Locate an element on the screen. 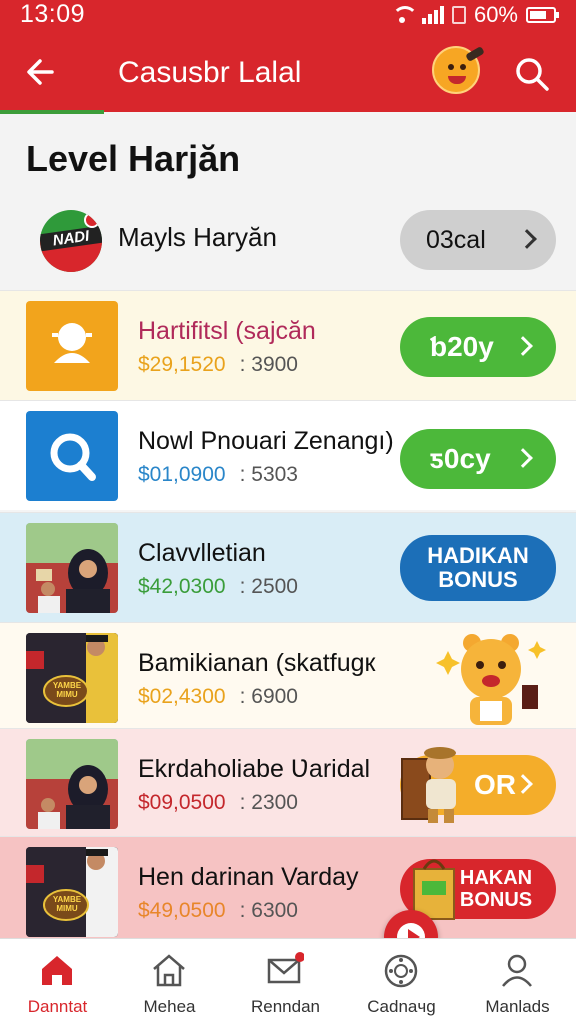 The height and width of the screenshot is (1024, 576). dial-icon is located at coordinates (401, 971).